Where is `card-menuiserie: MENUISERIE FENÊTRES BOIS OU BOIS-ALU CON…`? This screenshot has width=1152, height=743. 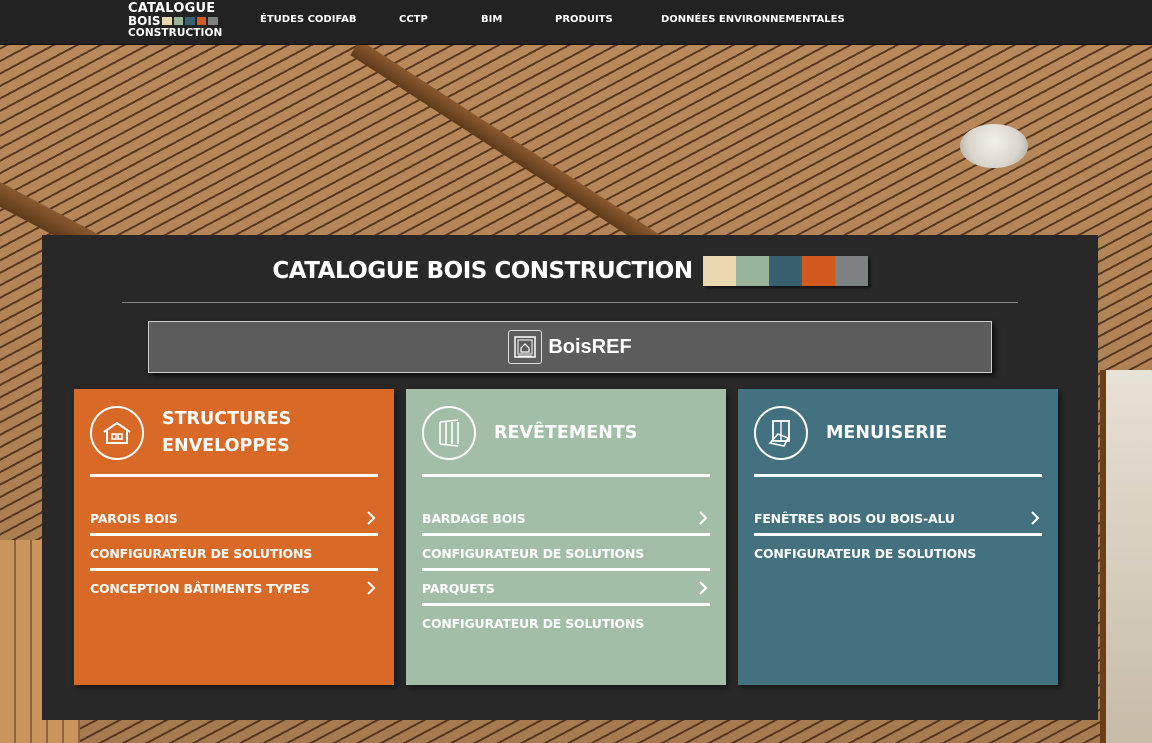
card-menuiserie: MENUISERIE FENÊTRES BOIS OU BOIS-ALU CON… is located at coordinates (898, 537).